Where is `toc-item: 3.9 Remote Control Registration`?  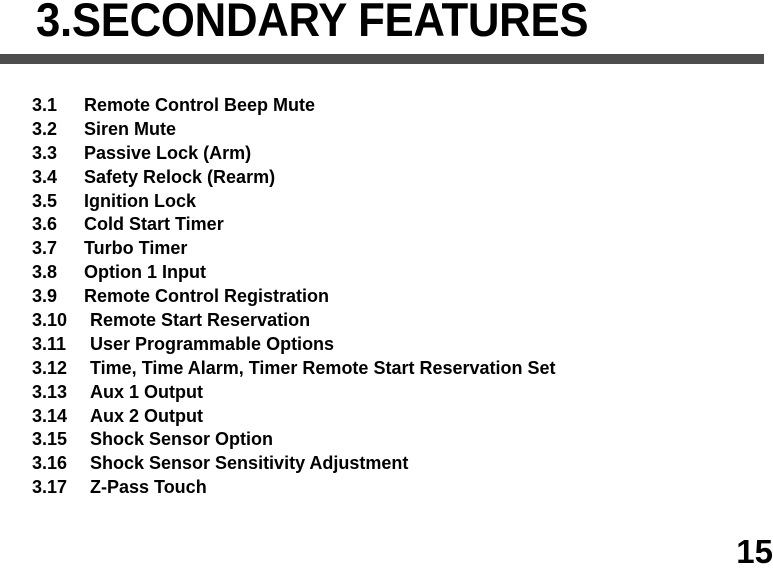 toc-item: 3.9 Remote Control Registration is located at coordinates (294, 297).